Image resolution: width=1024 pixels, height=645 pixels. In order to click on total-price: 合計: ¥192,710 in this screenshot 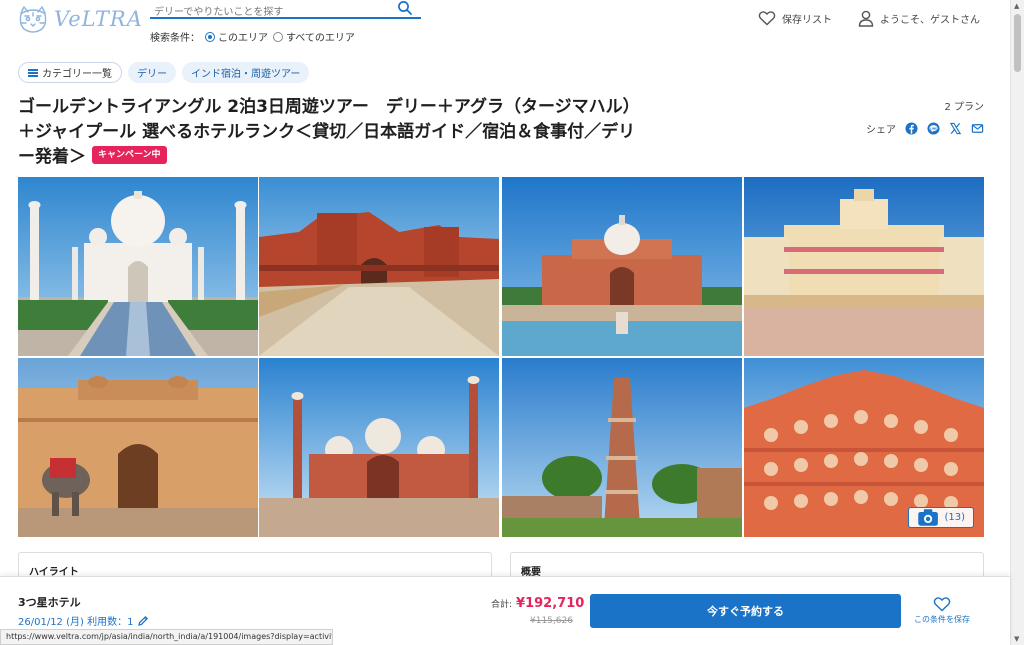, I will do `click(537, 603)`.